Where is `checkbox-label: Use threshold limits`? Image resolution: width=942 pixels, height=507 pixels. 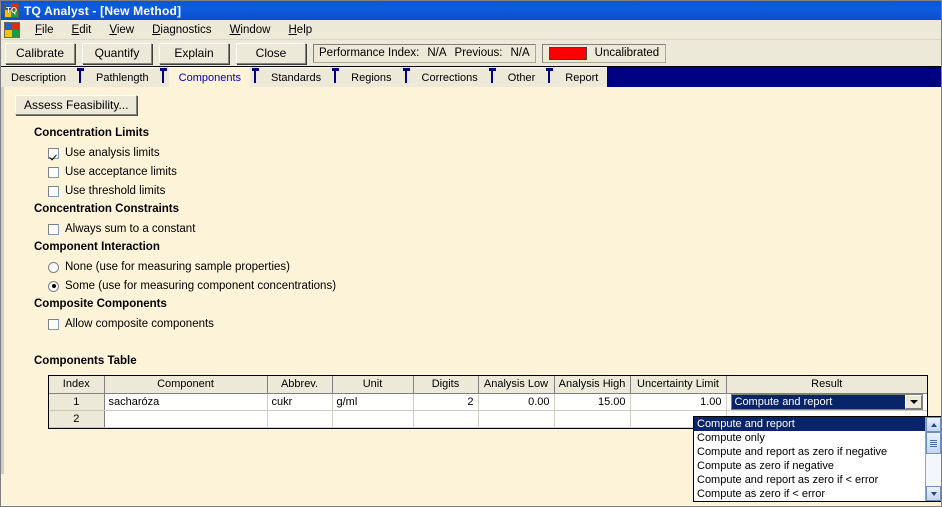 checkbox-label: Use threshold limits is located at coordinates (115, 191).